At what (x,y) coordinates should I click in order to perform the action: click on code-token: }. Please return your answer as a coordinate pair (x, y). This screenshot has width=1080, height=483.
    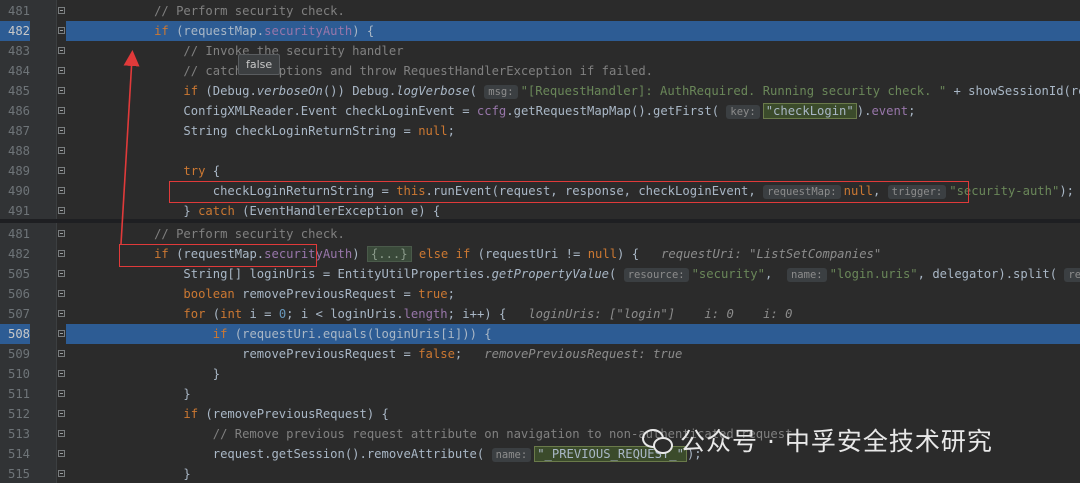
    Looking at the image, I should click on (187, 394).